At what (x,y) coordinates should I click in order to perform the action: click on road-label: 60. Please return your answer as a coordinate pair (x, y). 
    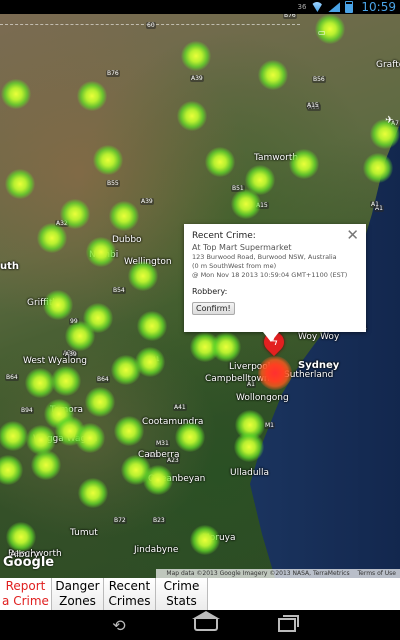
    Looking at the image, I should click on (151, 25).